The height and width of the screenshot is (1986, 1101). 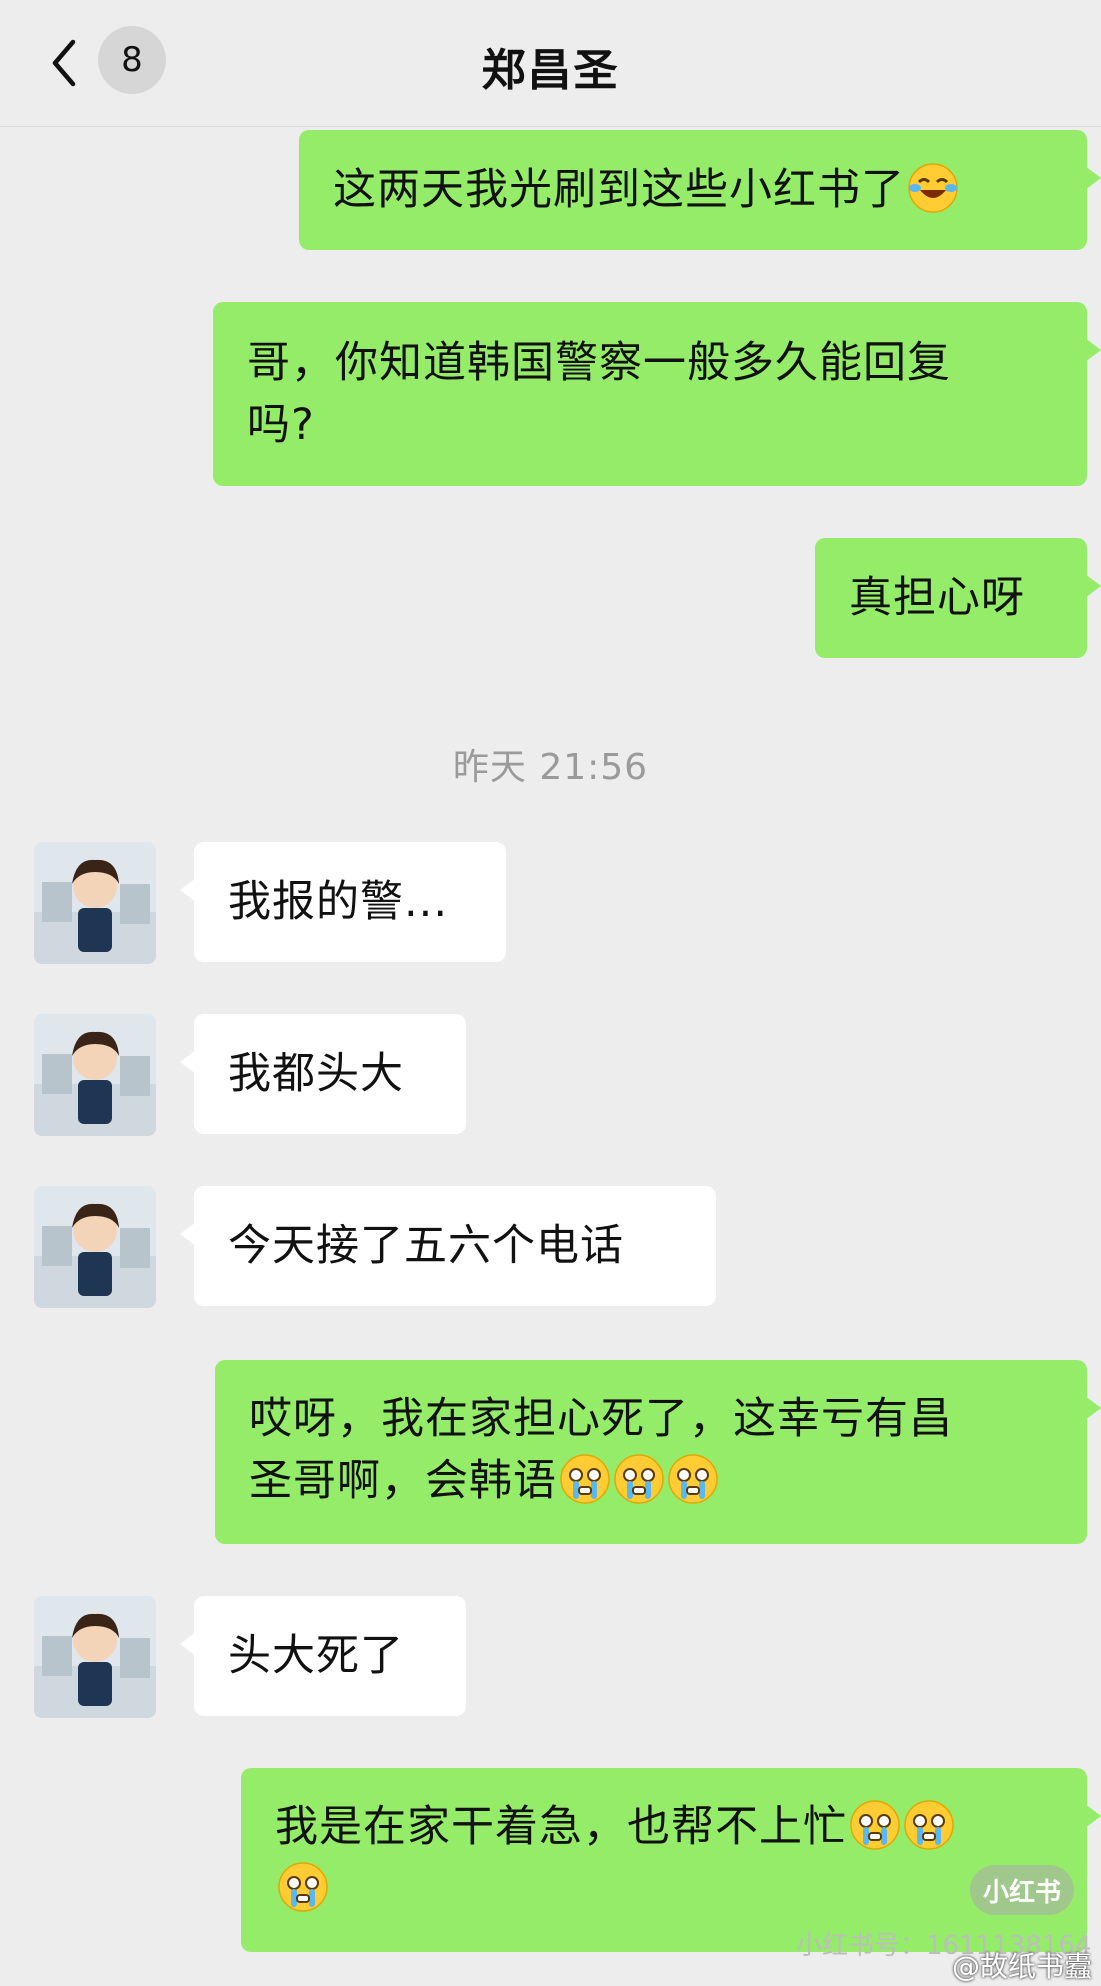 I want to click on message-text-line: 圣哥啊，会韩语, so click(x=403, y=1481).